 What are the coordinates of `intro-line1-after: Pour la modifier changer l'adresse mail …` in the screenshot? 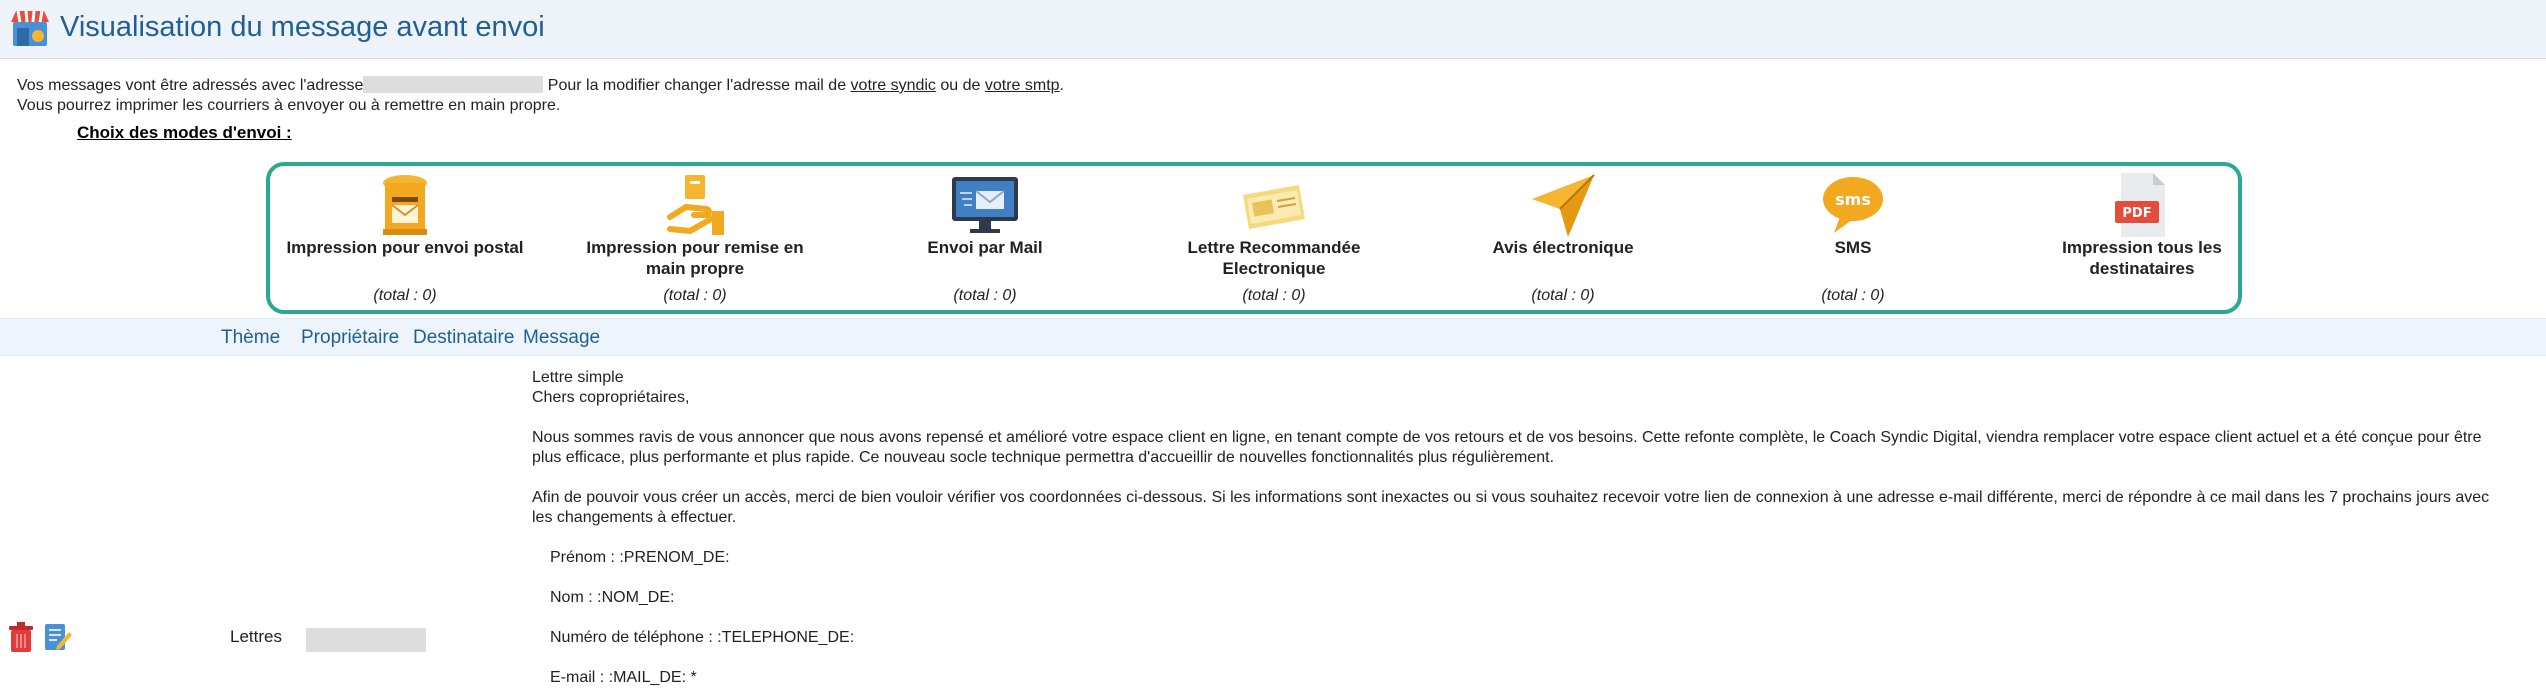 It's located at (697, 85).